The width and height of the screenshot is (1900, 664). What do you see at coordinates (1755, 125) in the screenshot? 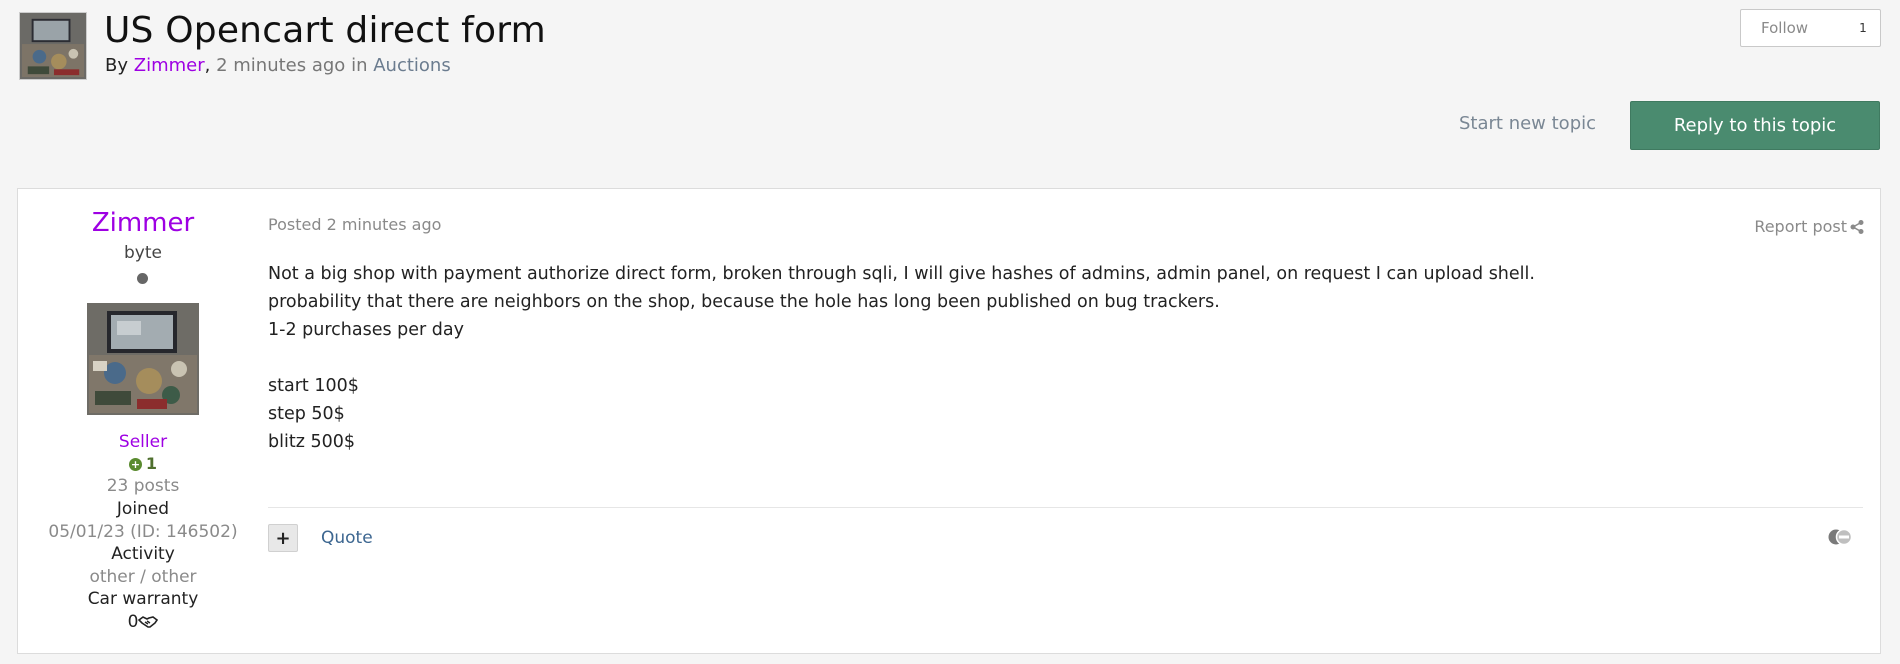
I see `reply-to-topic-button: Reply to this topic` at bounding box center [1755, 125].